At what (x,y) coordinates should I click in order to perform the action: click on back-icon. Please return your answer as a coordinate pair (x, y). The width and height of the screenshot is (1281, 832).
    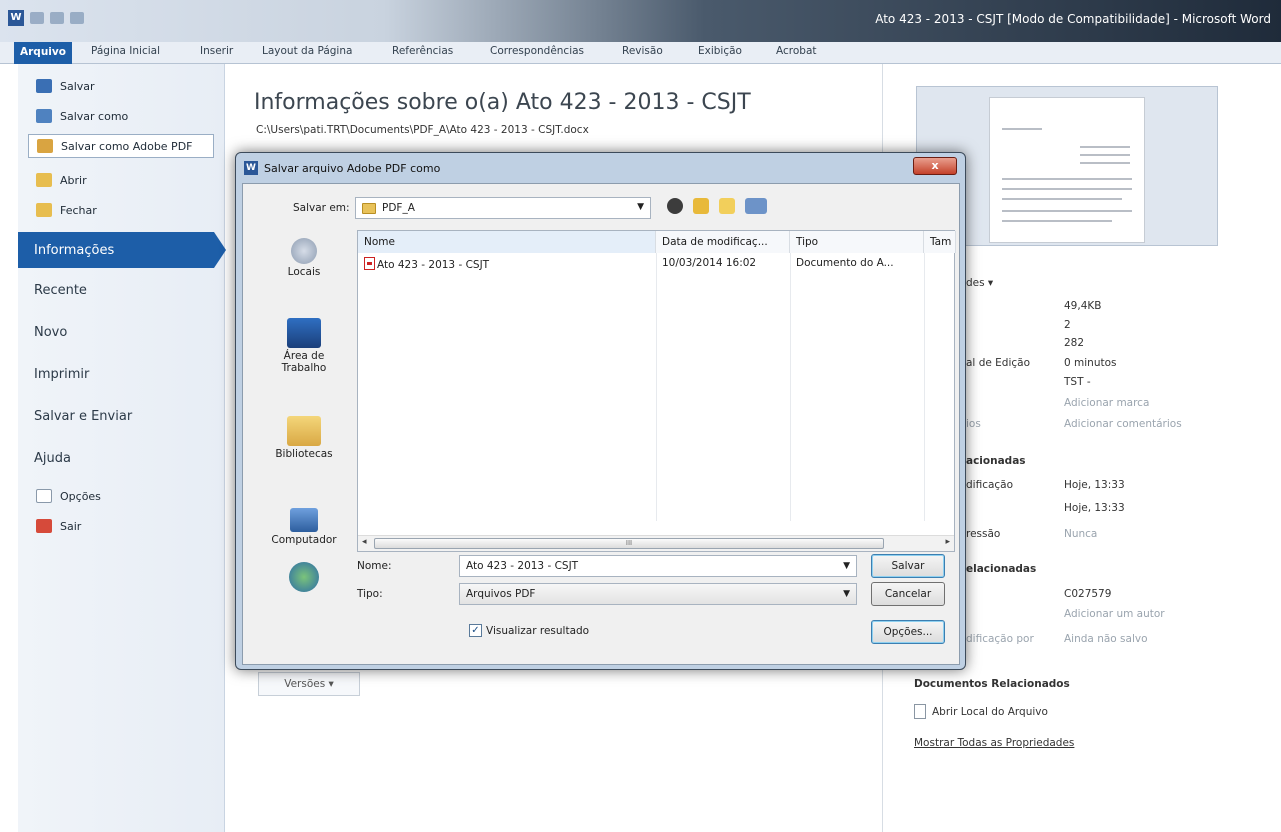
    Looking at the image, I should click on (675, 206).